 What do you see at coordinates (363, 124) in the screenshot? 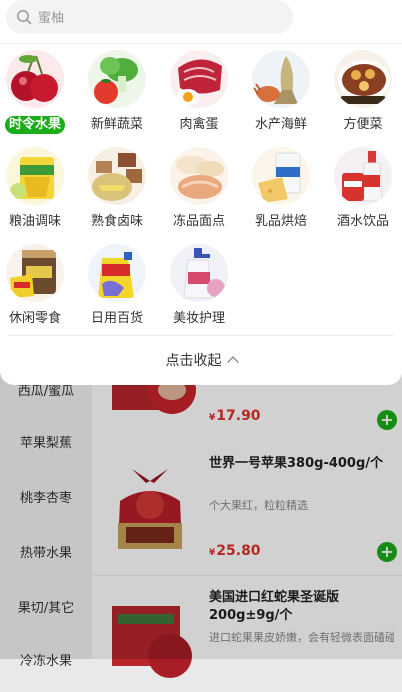
I see `category-label: 方便菜` at bounding box center [363, 124].